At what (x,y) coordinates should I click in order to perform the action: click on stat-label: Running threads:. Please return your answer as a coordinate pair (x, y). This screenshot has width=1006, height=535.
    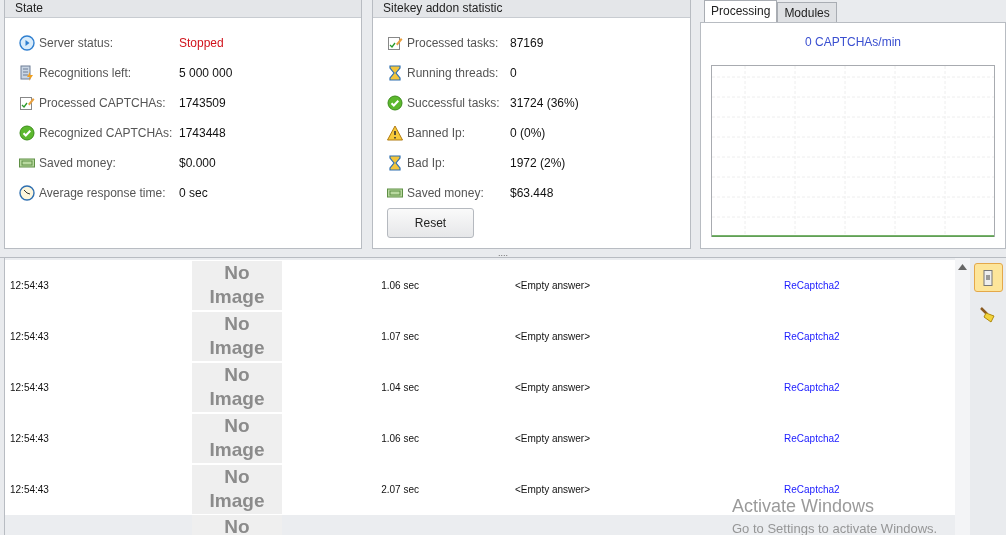
    Looking at the image, I should click on (453, 73).